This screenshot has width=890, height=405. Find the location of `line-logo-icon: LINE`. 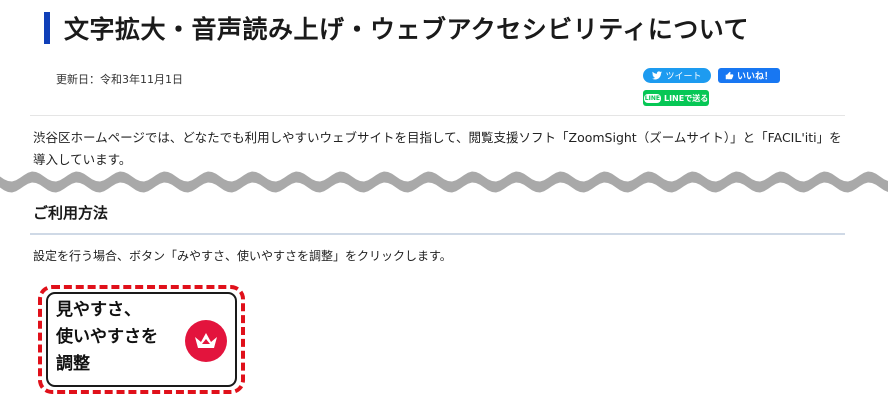

line-logo-icon: LINE is located at coordinates (652, 98).